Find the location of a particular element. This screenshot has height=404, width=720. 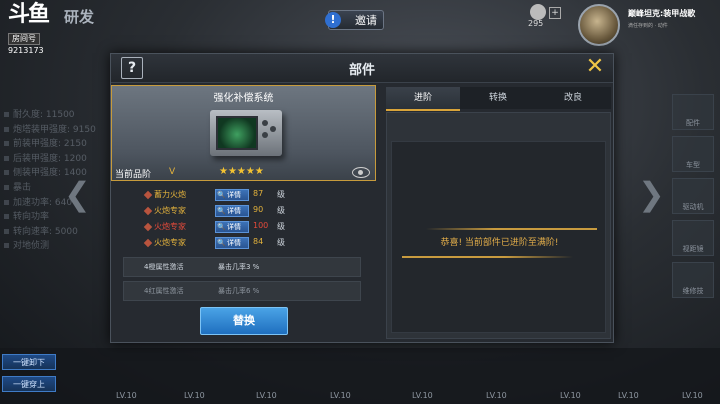

rail-item: 驱动机 is located at coordinates (693, 196).